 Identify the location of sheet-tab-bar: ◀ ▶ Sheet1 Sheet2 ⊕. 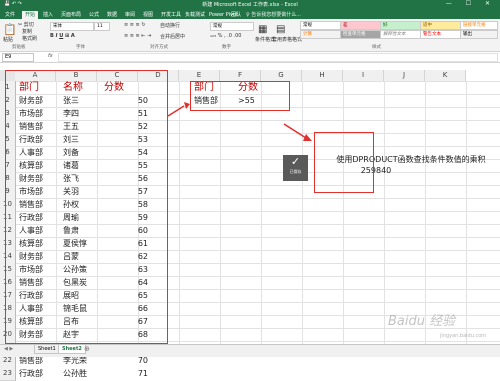
(250, 350).